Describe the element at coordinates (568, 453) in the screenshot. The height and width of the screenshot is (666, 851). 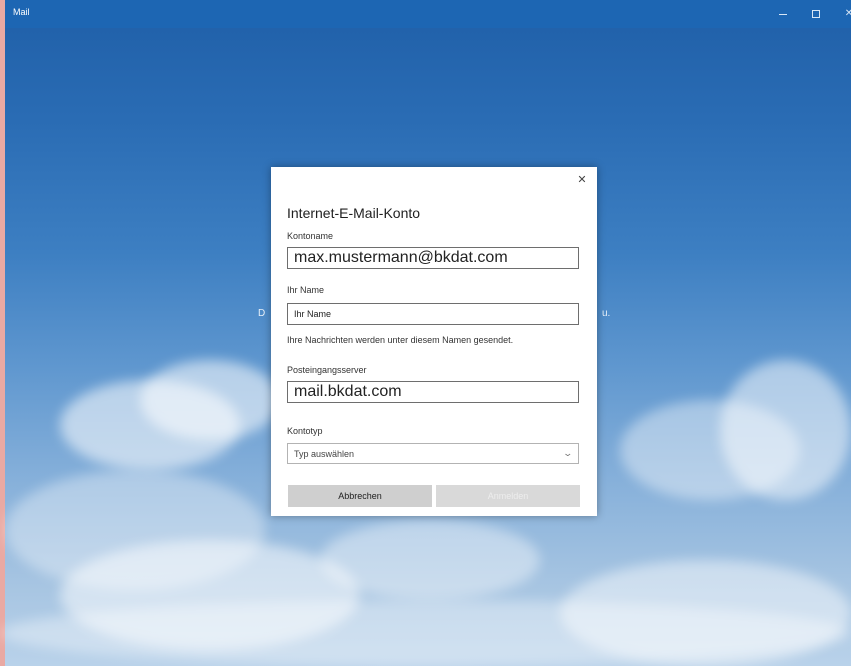
I see `chevron-down-icon: ⌄` at that location.